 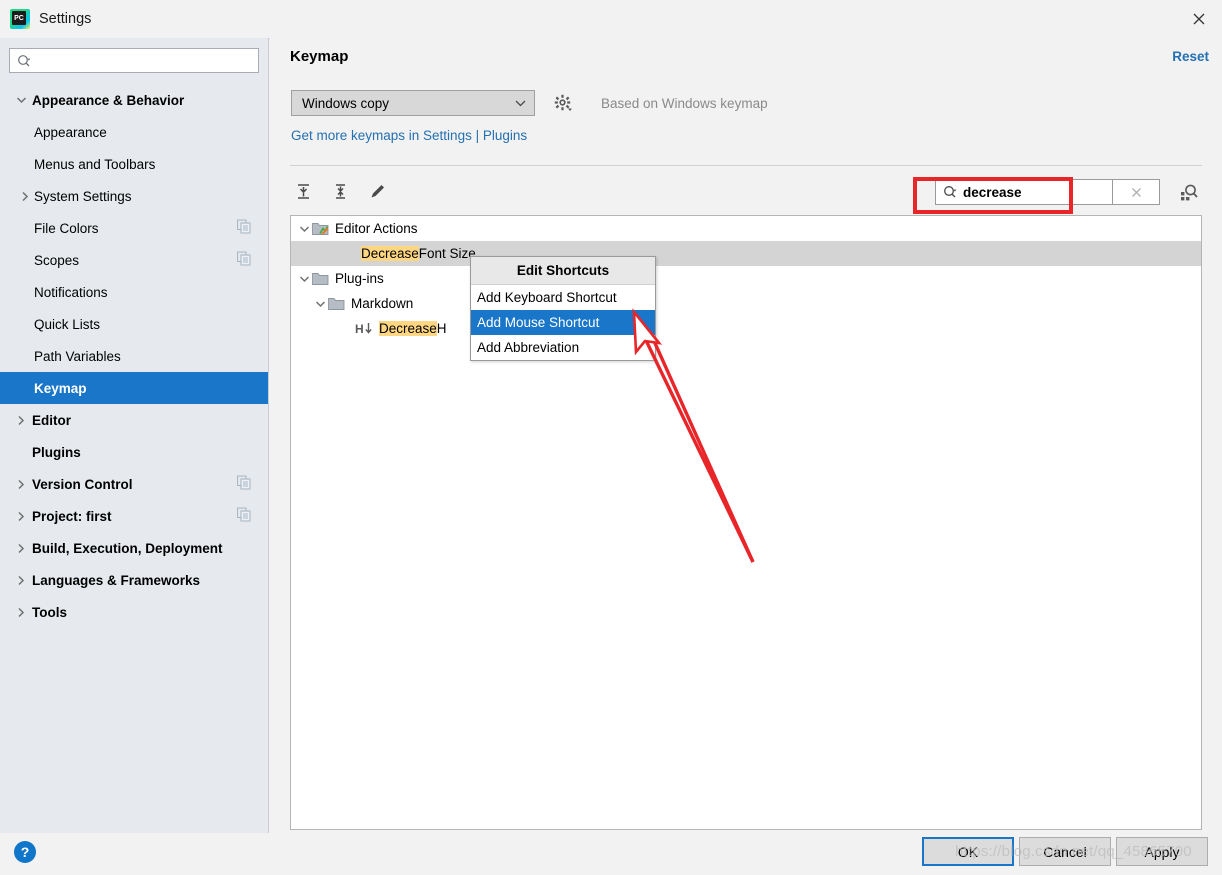 What do you see at coordinates (746, 278) in the screenshot?
I see `tree-row: Plug-ins` at bounding box center [746, 278].